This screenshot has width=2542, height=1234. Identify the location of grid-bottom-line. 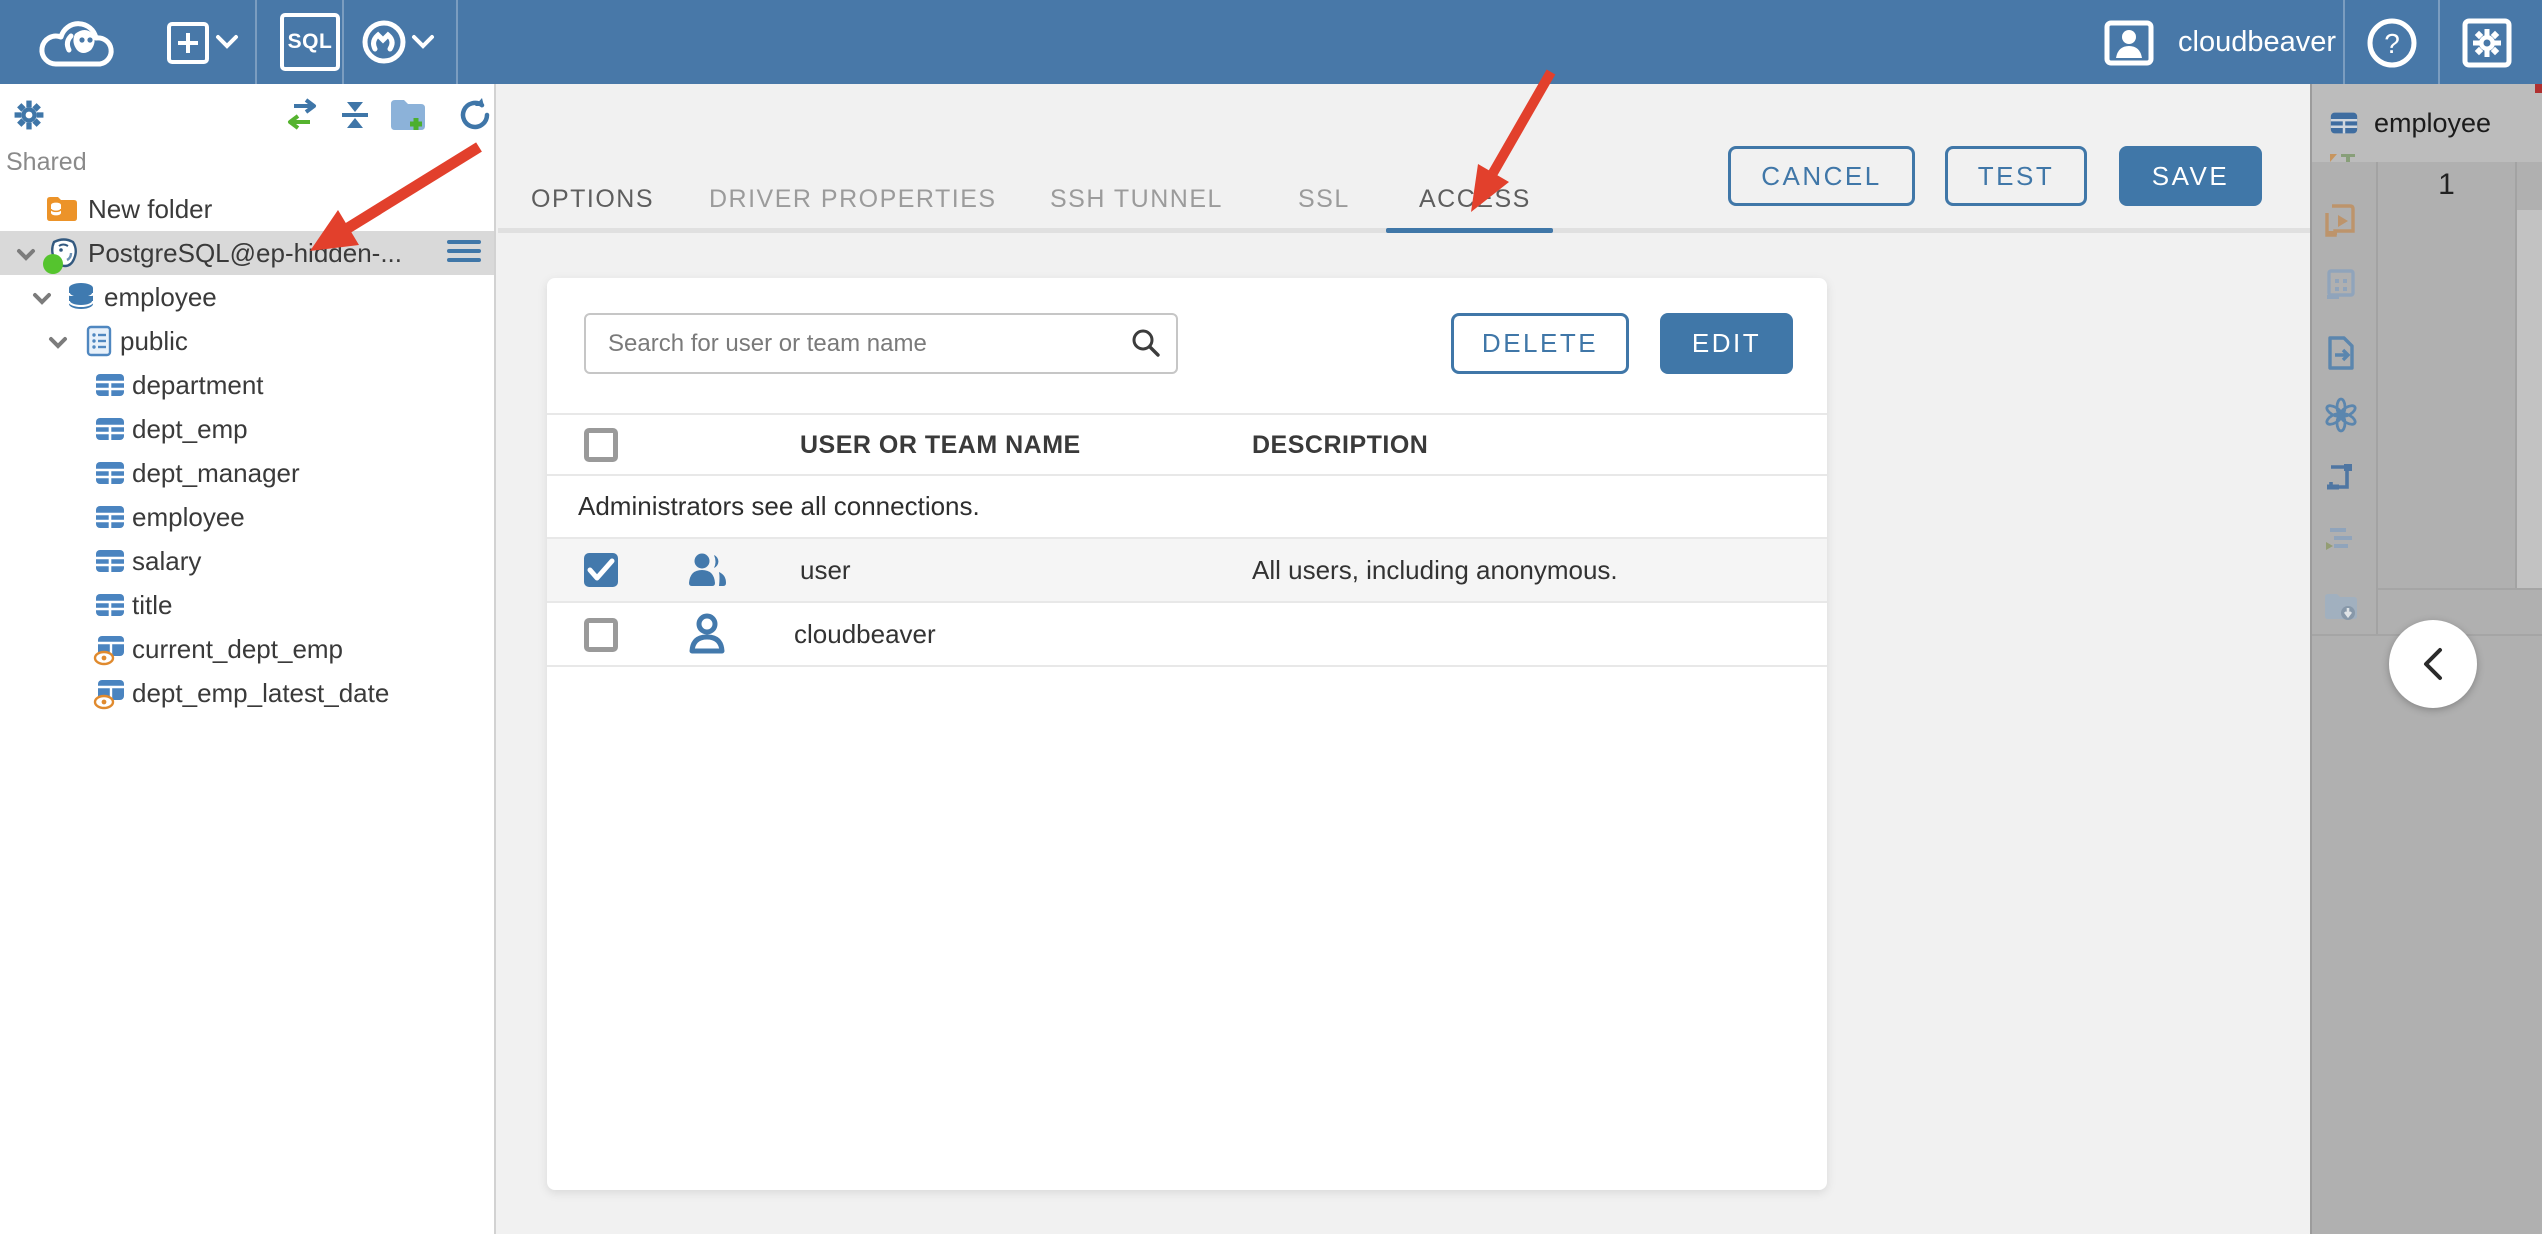
(2460, 589).